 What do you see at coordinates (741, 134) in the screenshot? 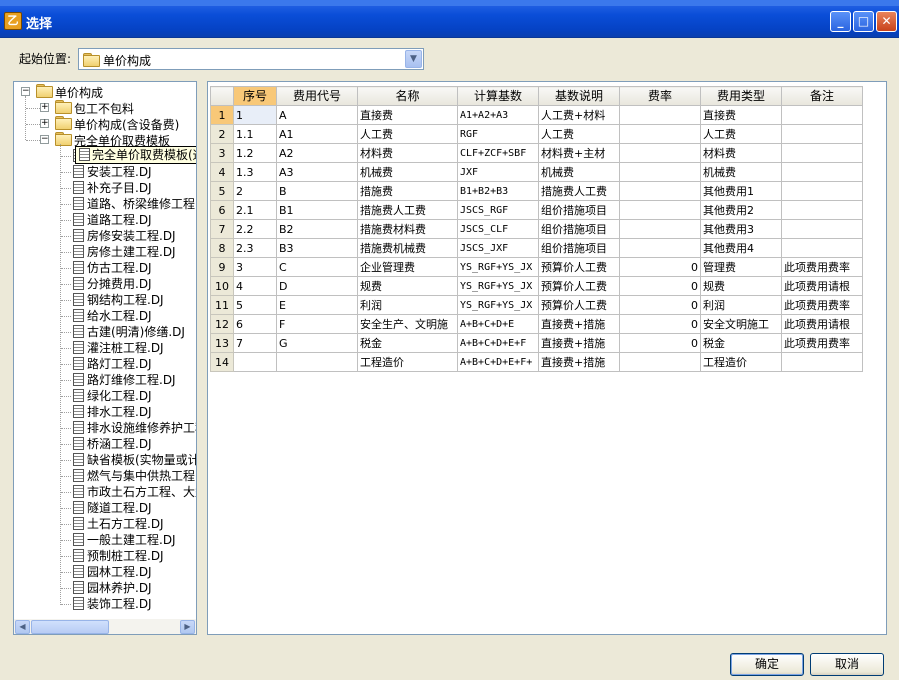
I see `table-cell: 人工费` at bounding box center [741, 134].